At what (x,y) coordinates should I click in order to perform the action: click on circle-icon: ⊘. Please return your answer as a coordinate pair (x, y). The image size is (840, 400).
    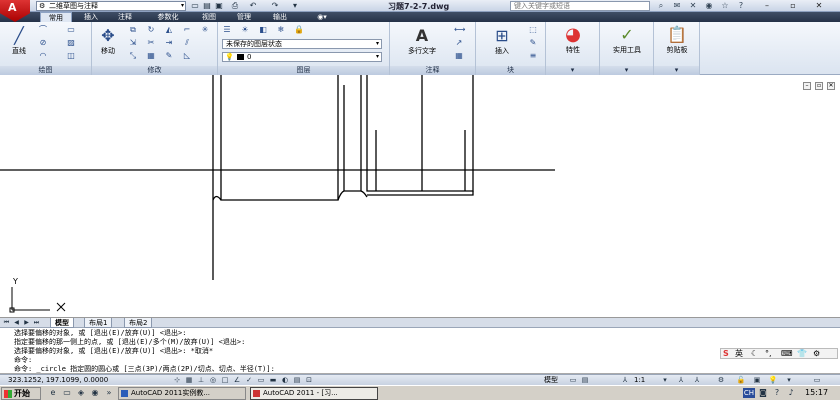
    Looking at the image, I should click on (43, 43).